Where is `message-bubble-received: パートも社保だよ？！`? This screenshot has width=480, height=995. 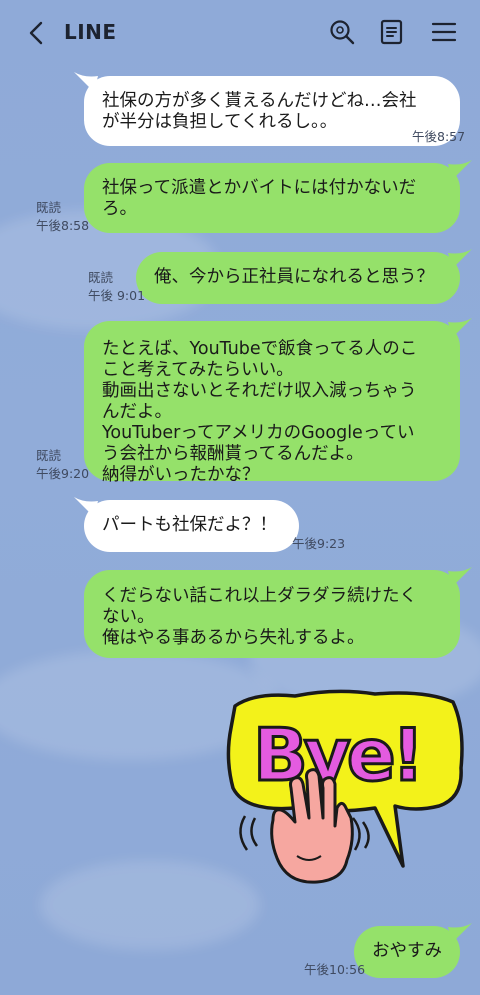 message-bubble-received: パートも社保だよ？！ is located at coordinates (191, 526).